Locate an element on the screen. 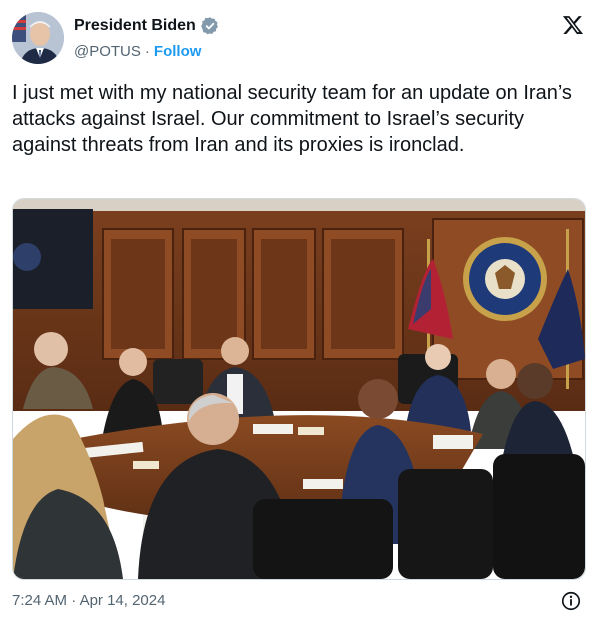 This screenshot has width=600, height=624. verified-badge-icon is located at coordinates (210, 26).